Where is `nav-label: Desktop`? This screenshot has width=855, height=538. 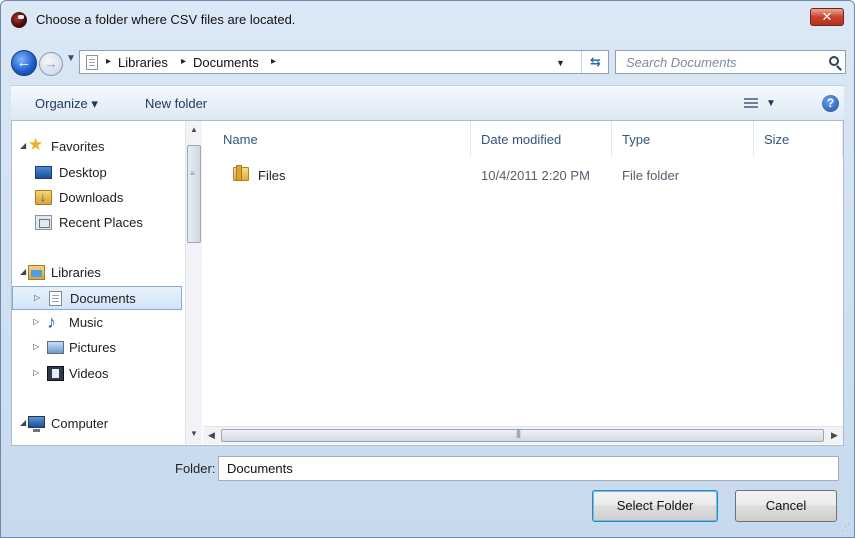 nav-label: Desktop is located at coordinates (83, 172).